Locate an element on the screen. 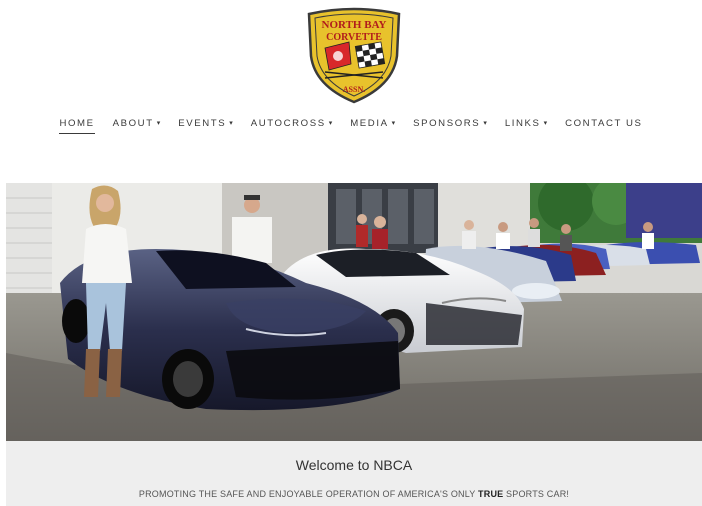 This screenshot has height=506, width=702. tagline-emphasis: TRUE is located at coordinates (491, 494).